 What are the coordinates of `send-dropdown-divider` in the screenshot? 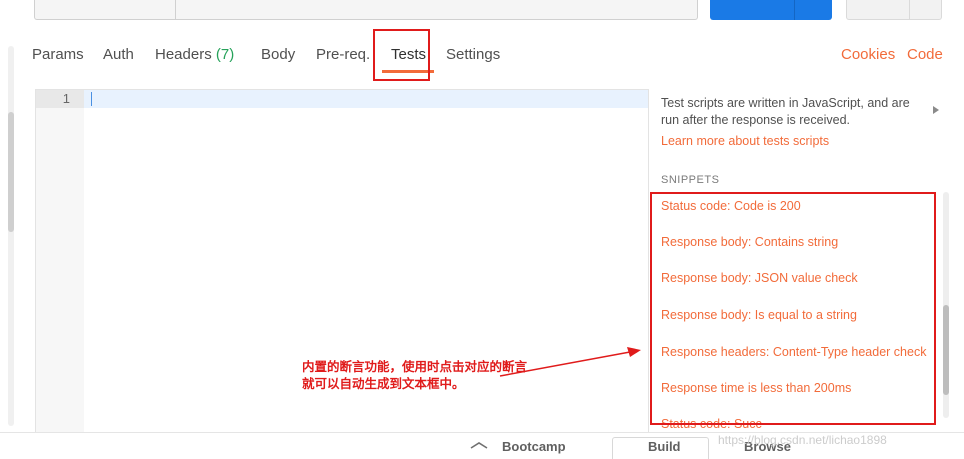 It's located at (794, 10).